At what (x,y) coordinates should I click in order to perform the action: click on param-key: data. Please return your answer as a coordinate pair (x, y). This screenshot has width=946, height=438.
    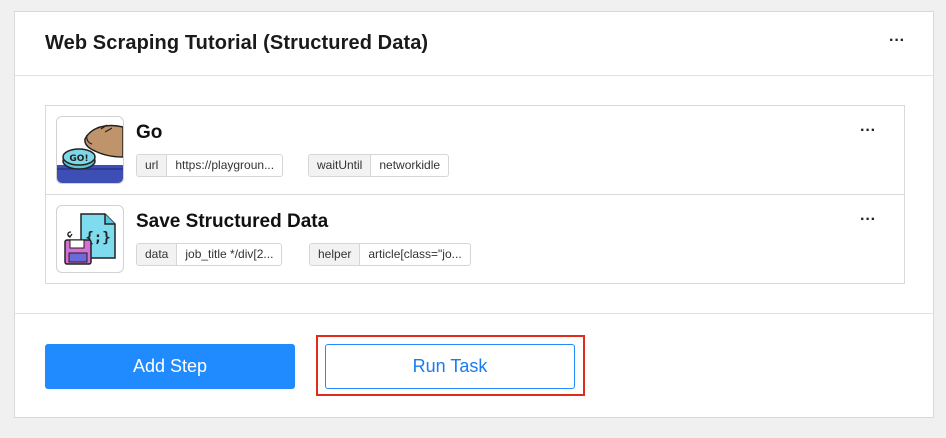
    Looking at the image, I should click on (157, 254).